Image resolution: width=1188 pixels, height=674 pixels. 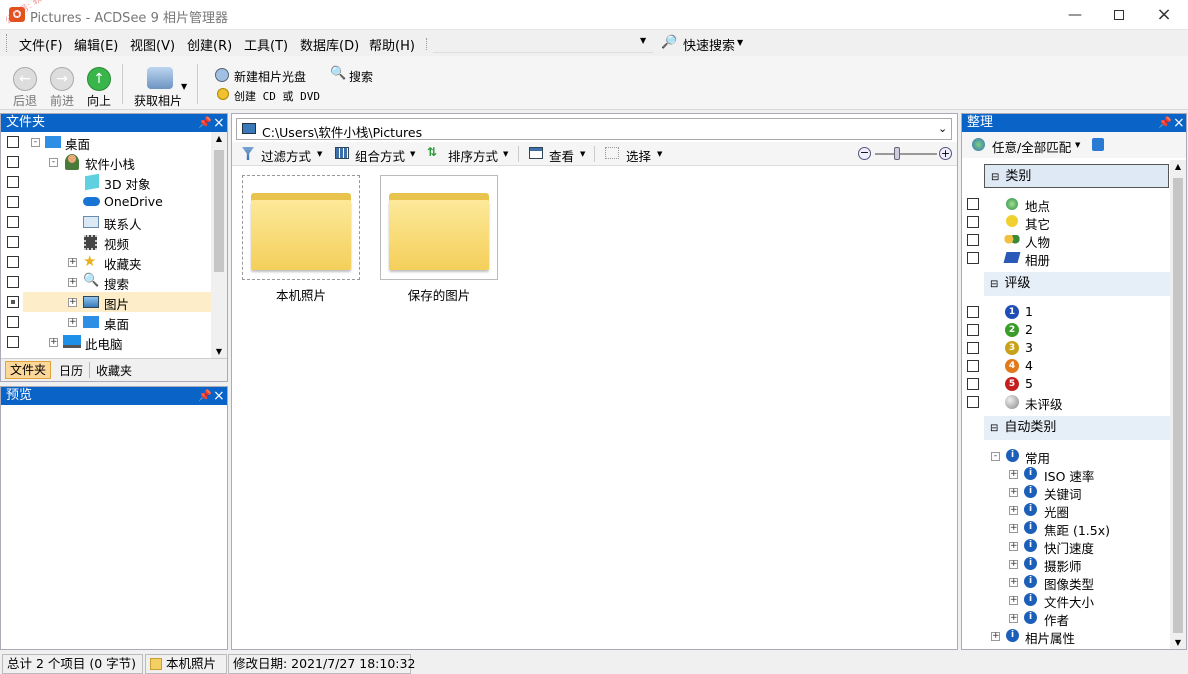 What do you see at coordinates (1066, 546) in the screenshot?
I see `auto-item-row: + i 快门速度` at bounding box center [1066, 546].